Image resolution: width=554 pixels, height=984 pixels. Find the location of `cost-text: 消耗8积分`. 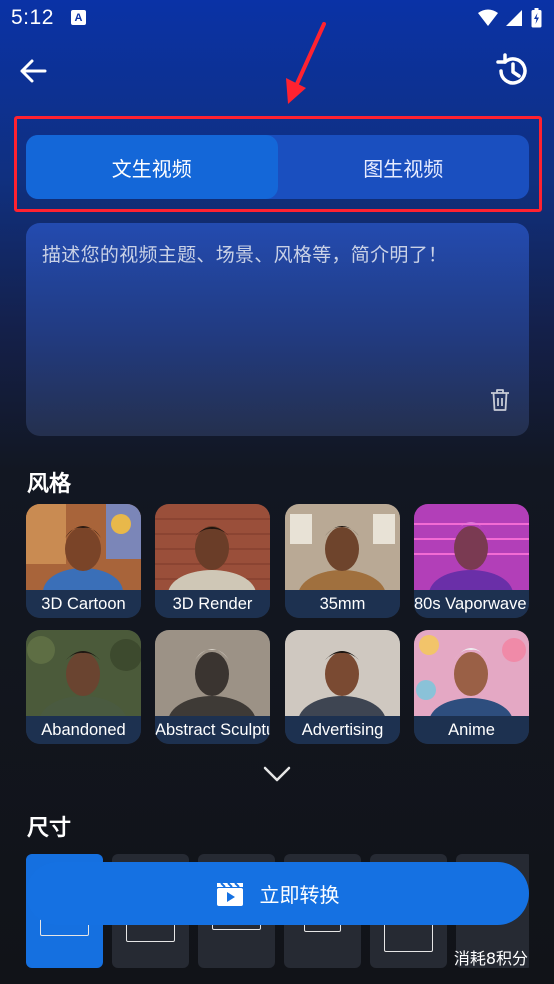

cost-text: 消耗8积分 is located at coordinates (490, 958).